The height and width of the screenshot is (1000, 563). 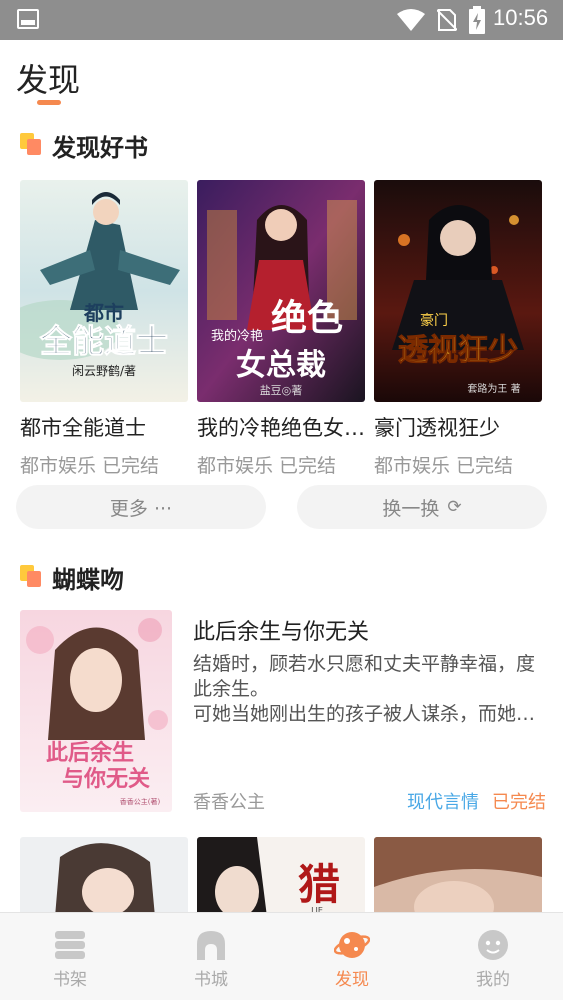 What do you see at coordinates (106, 779) in the screenshot?
I see `svg-text: 与你无关` at bounding box center [106, 779].